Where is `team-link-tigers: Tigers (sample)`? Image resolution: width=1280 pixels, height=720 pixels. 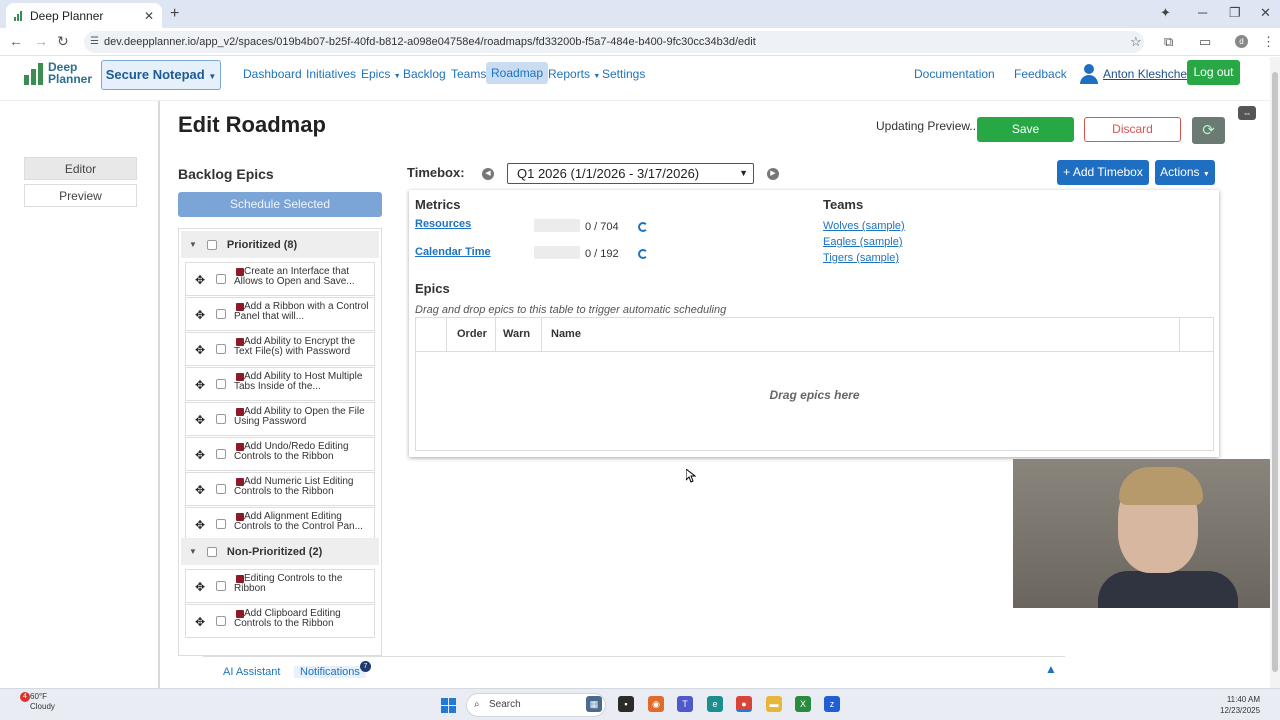
team-link-tigers: Tigers (sample) is located at coordinates (861, 258).